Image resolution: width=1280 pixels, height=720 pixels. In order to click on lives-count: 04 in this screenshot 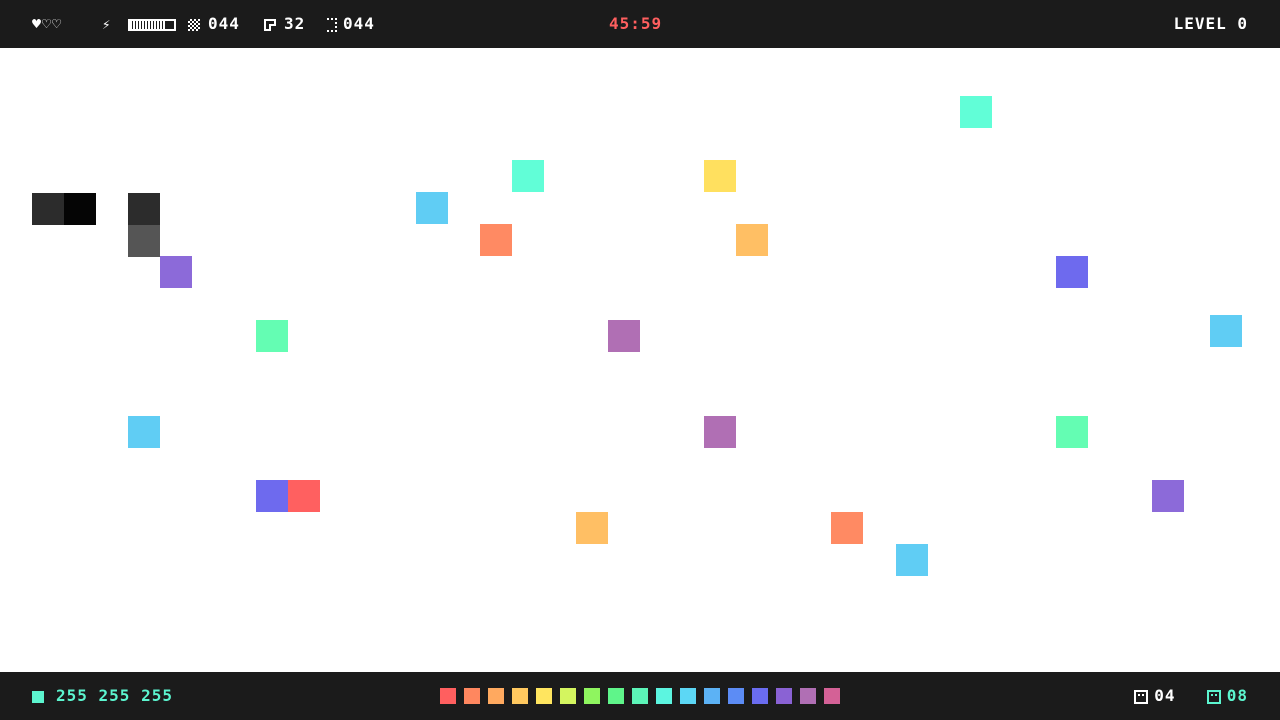, I will do `click(1165, 695)`.